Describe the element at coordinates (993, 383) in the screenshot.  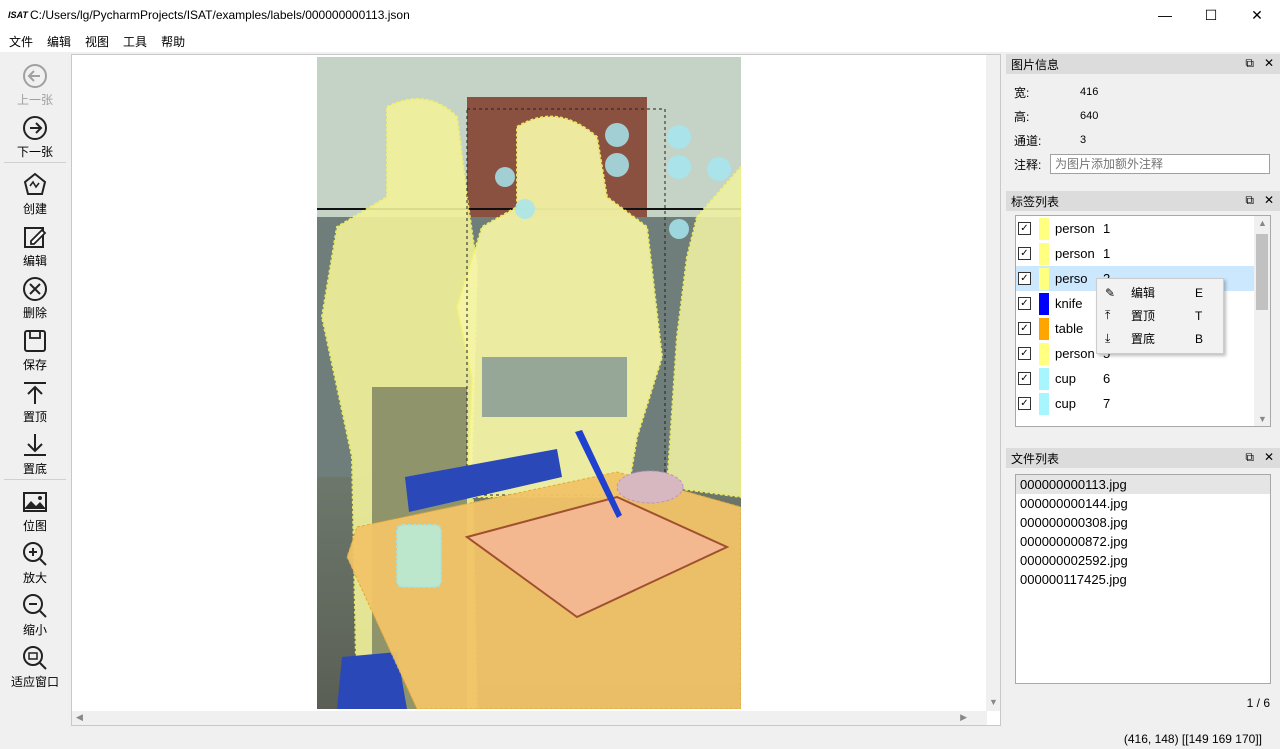
I see `canvas-vertical-scrollbar: ▼` at that location.